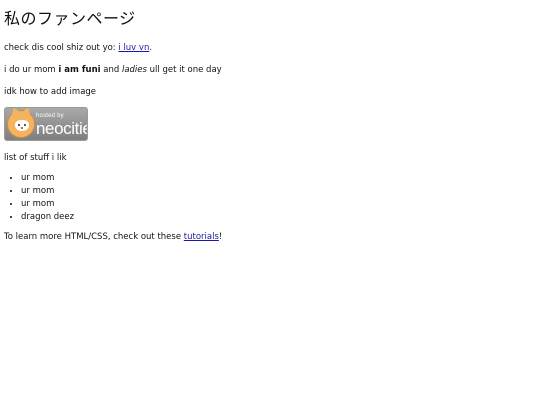 Image resolution: width=540 pixels, height=405 pixels. What do you see at coordinates (35, 158) in the screenshot?
I see `list-heading: list of stuff i lik` at bounding box center [35, 158].